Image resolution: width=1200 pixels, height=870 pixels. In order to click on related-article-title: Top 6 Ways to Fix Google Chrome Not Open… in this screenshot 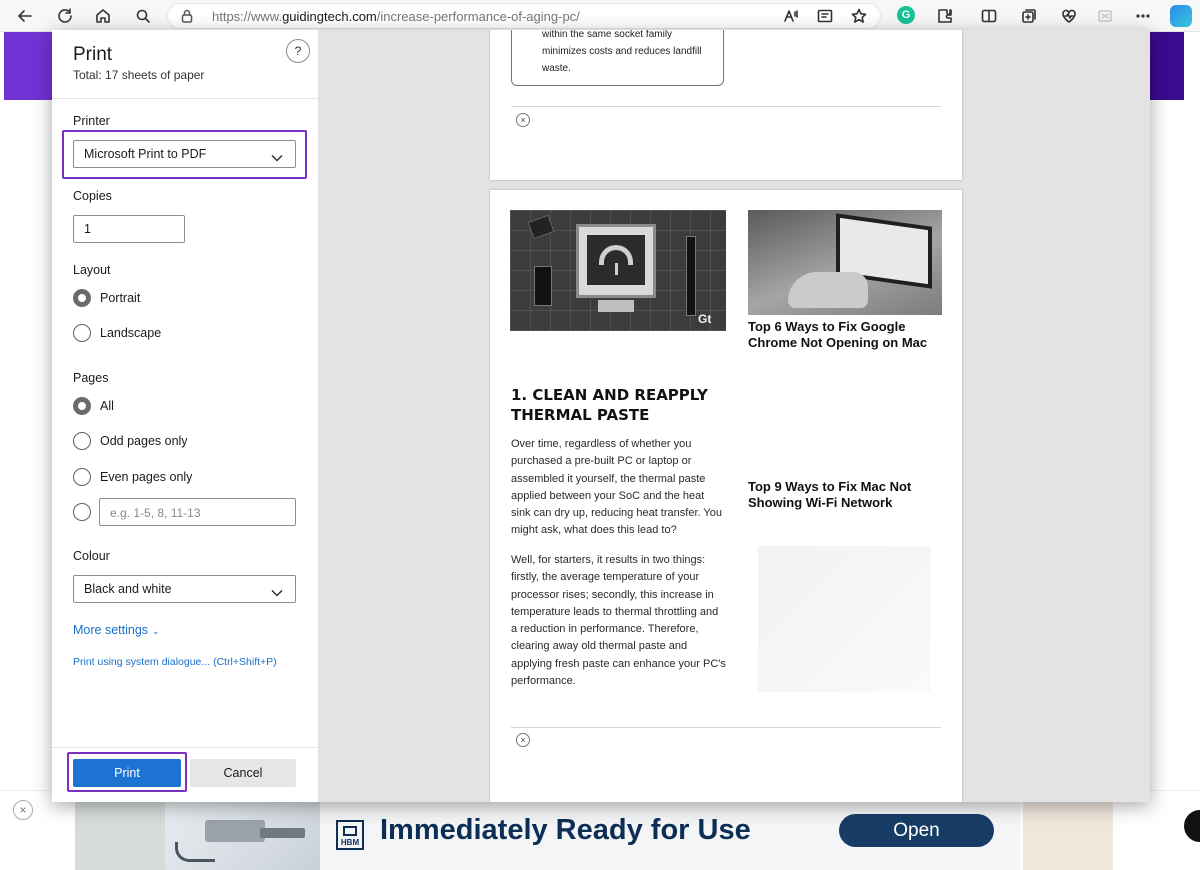, I will do `click(838, 334)`.